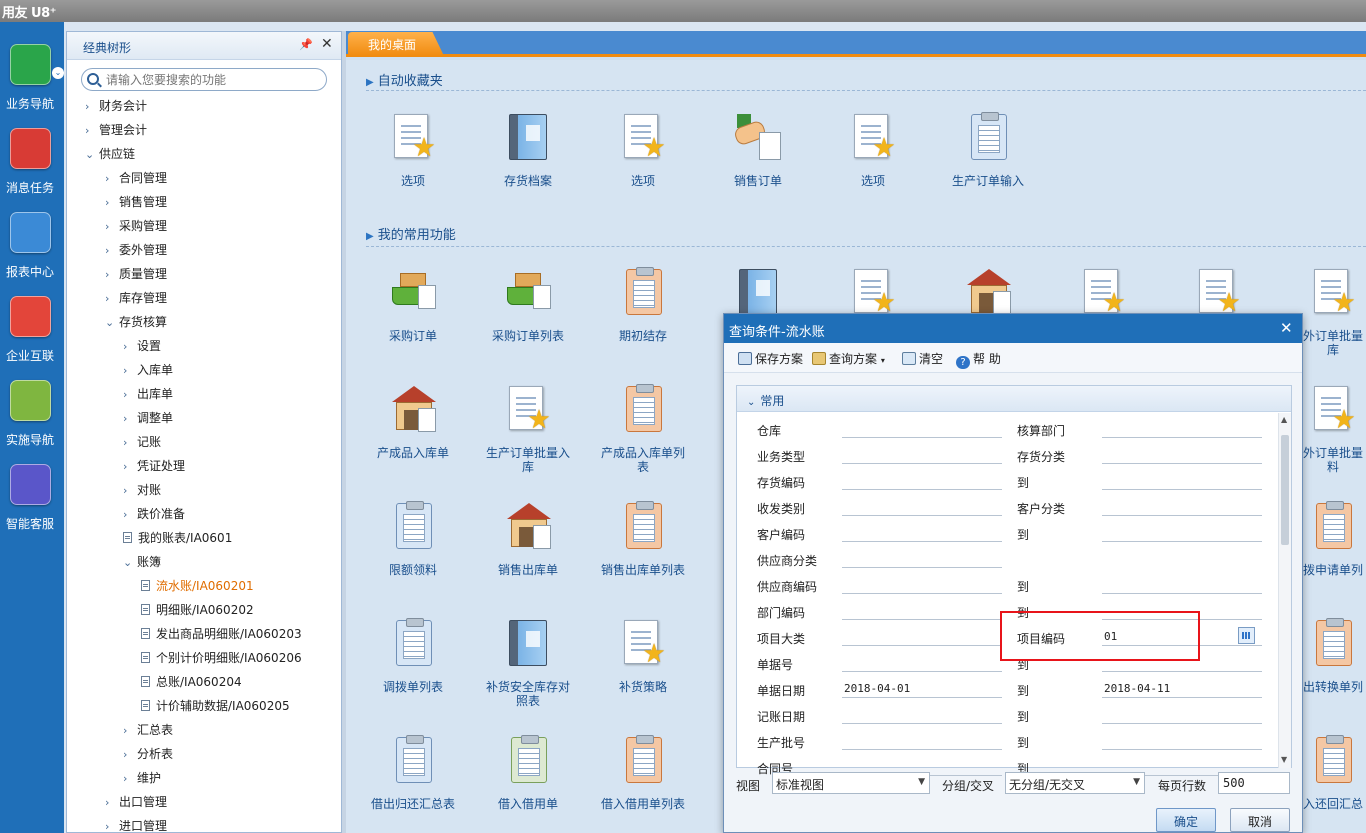 The height and width of the screenshot is (833, 1366). What do you see at coordinates (177, 539) in the screenshot?
I see `tree-node: 我的账表/IA0601` at bounding box center [177, 539].